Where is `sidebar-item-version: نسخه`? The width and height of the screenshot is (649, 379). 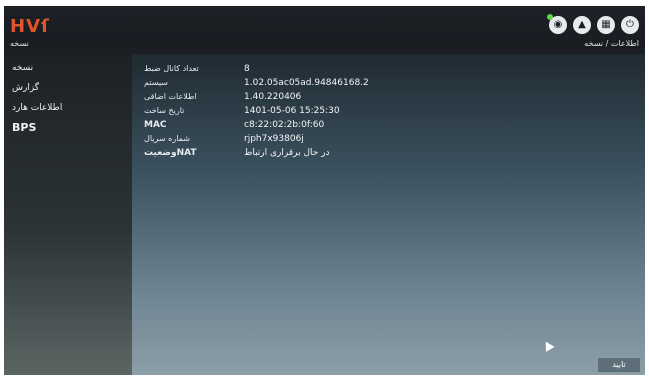 sidebar-item-version: نسخه is located at coordinates (68, 68).